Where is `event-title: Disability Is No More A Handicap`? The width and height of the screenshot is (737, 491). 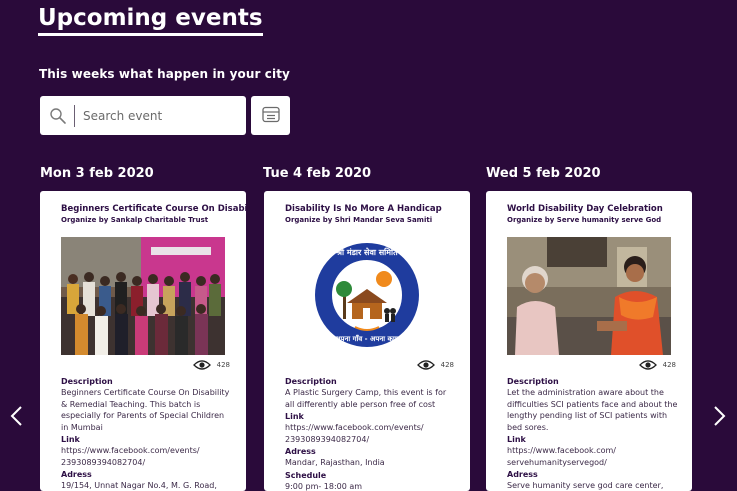
event-title: Disability Is No More A Handicap is located at coordinates (370, 209).